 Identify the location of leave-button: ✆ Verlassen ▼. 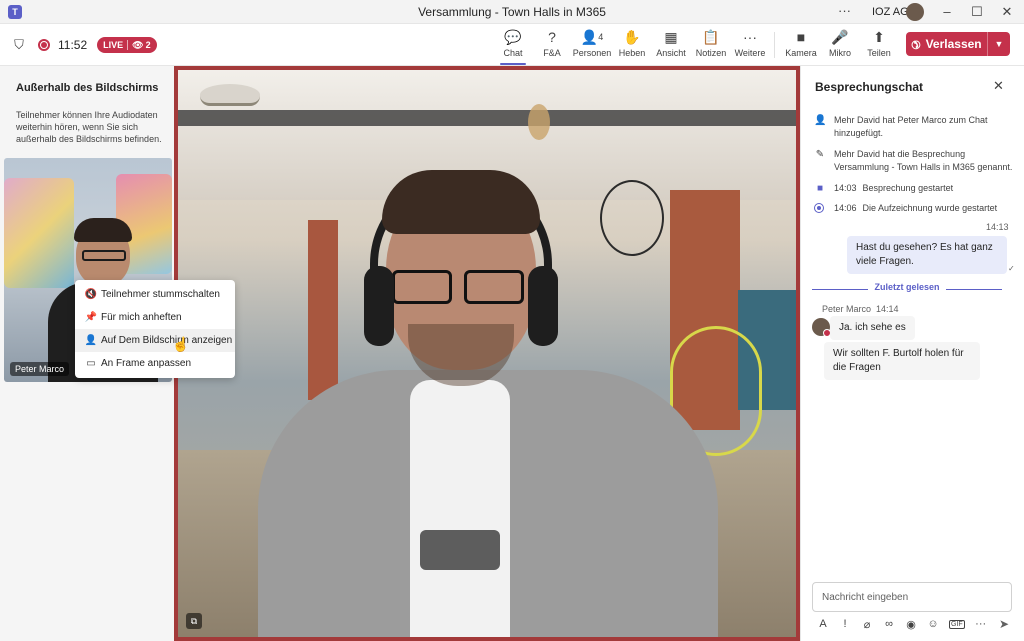
(958, 44).